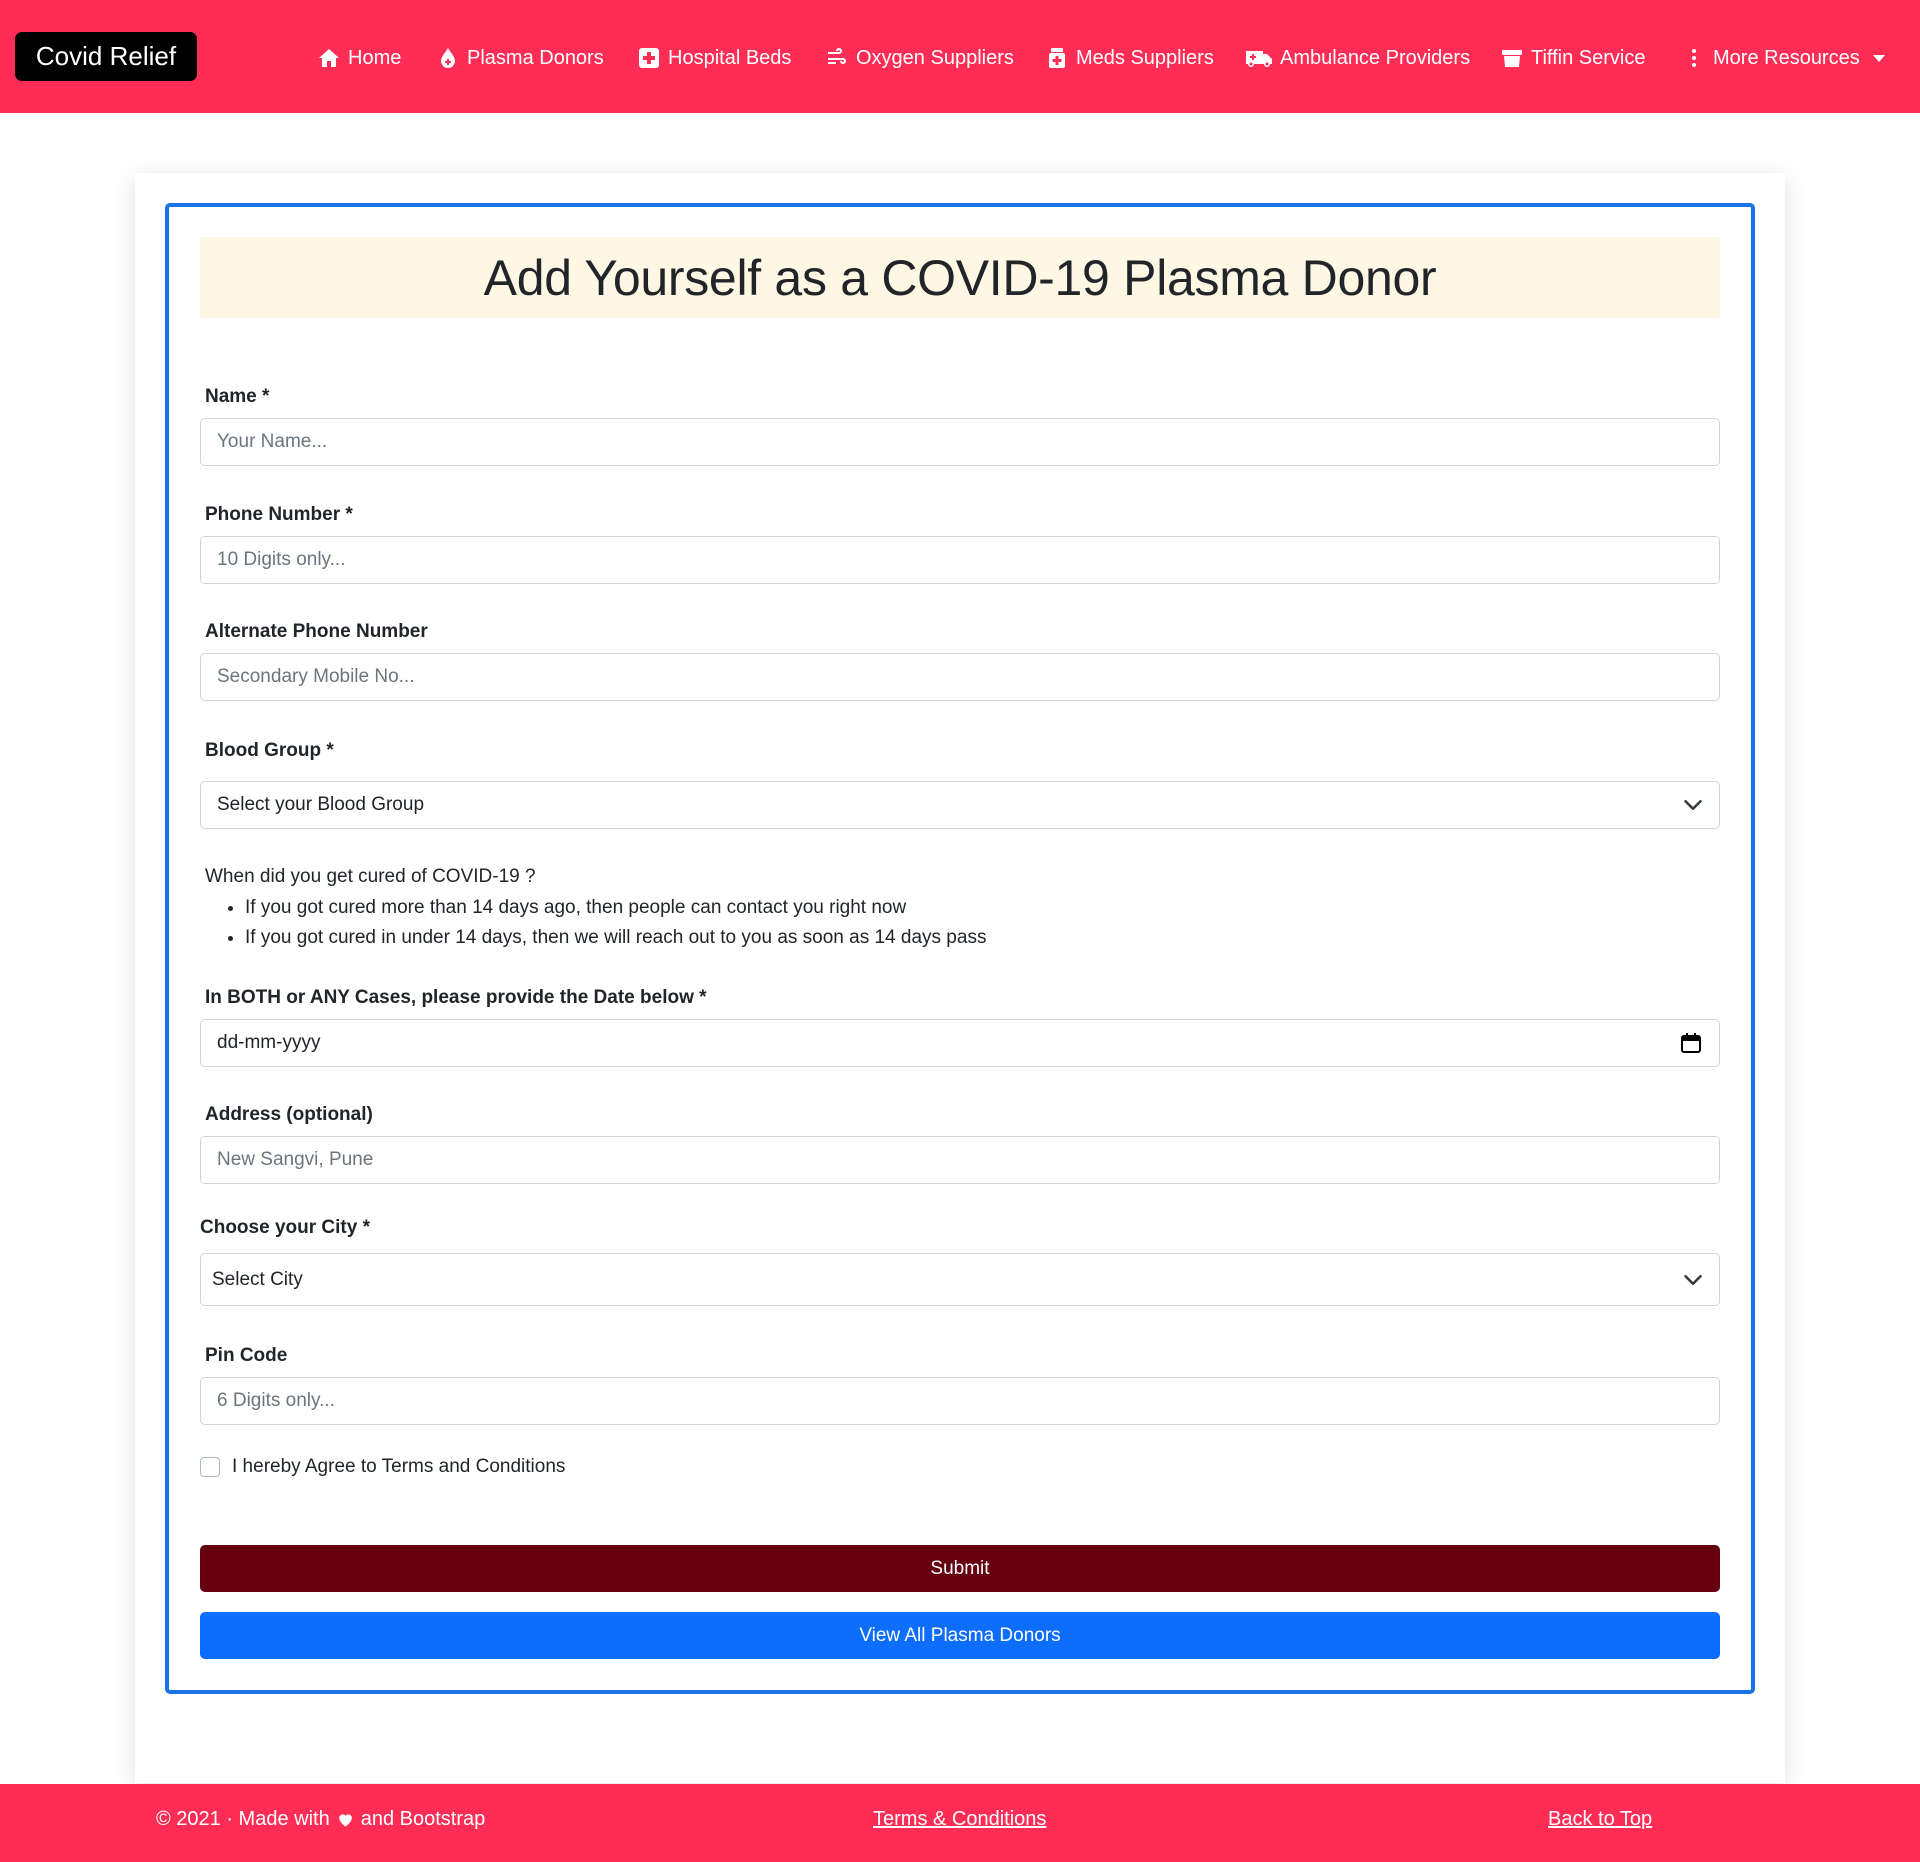 The width and height of the screenshot is (1920, 1862). I want to click on brand-logo: Covid Relief, so click(106, 56).